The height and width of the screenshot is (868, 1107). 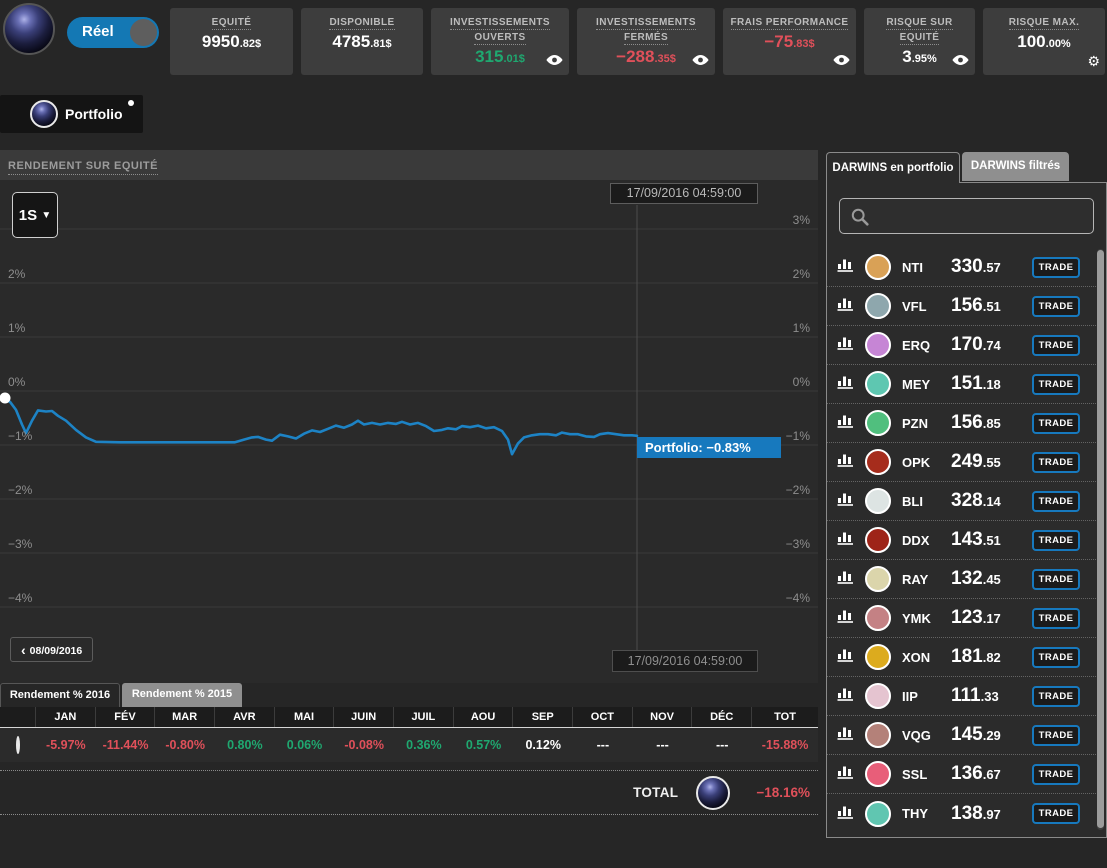 I want to click on month-value: 0.80%, so click(x=245, y=745).